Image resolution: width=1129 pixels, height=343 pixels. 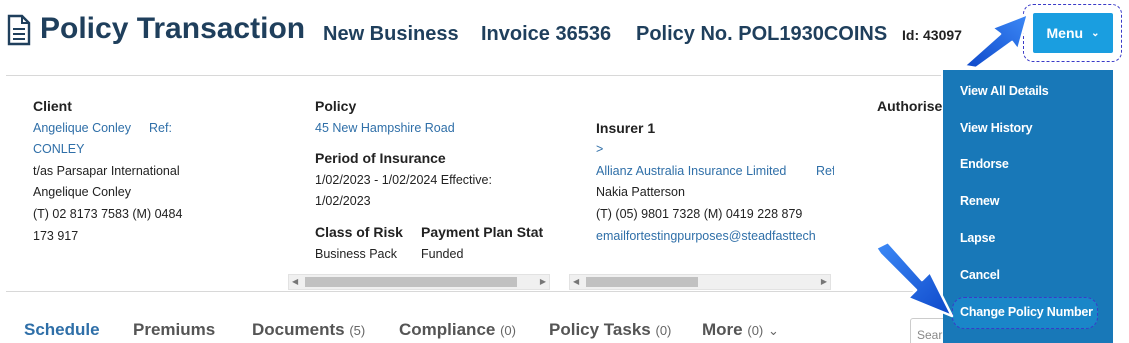 What do you see at coordinates (336, 106) in the screenshot?
I see `policy-heading: Policy` at bounding box center [336, 106].